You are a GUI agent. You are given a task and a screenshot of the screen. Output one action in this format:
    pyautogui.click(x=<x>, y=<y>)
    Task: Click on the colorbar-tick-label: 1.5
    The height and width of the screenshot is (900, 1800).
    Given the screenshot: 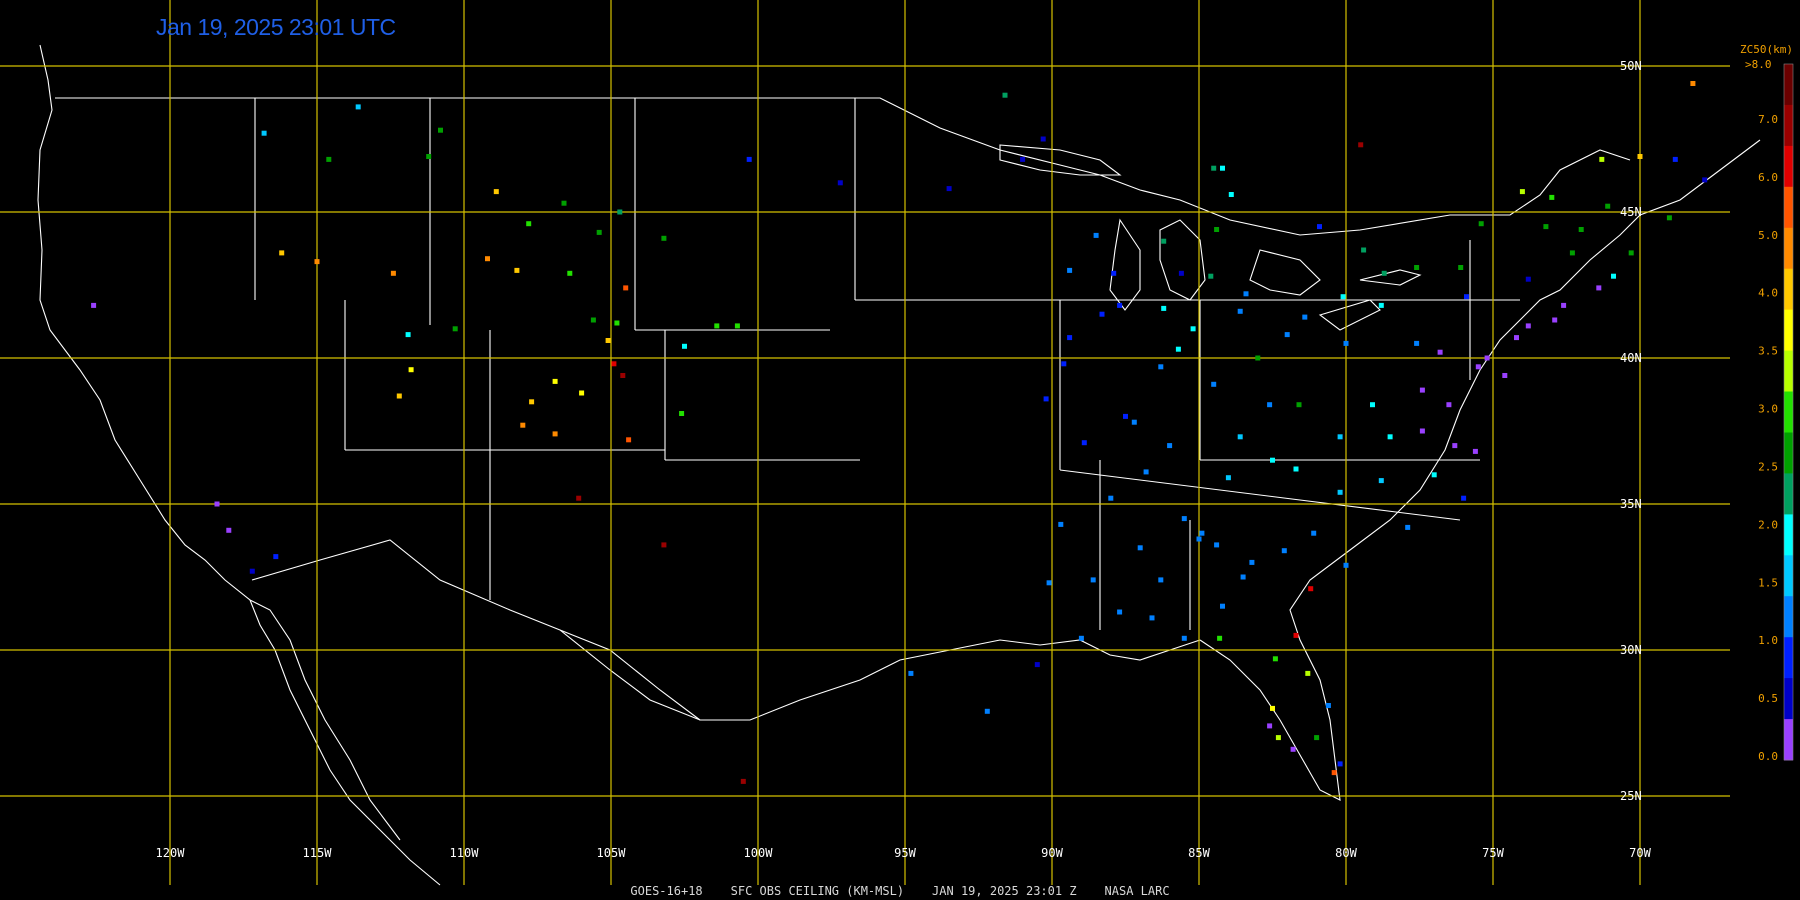 What is the action you would take?
    pyautogui.click(x=1768, y=582)
    